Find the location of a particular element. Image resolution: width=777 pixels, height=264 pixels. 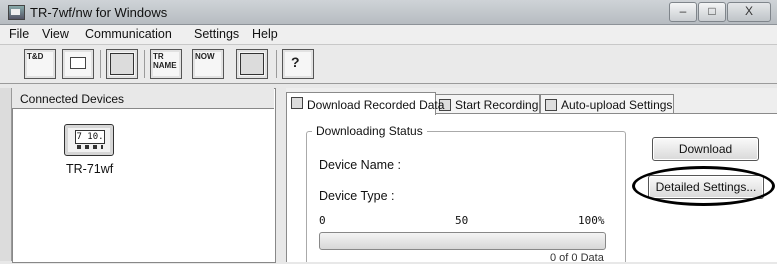

download-icon is located at coordinates (297, 103).